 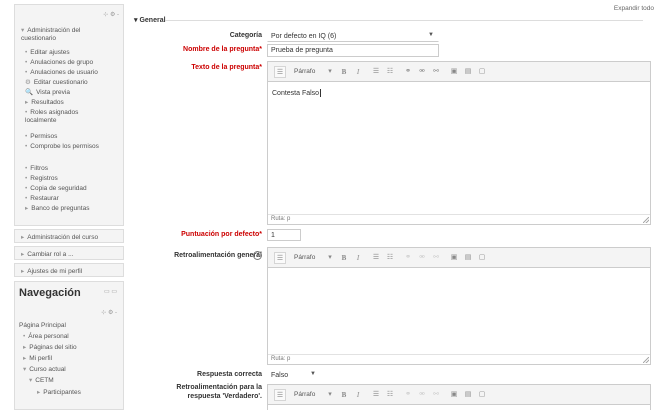 What do you see at coordinates (353, 50) in the screenshot?
I see `question-name-input: Prueba de pregunta` at bounding box center [353, 50].